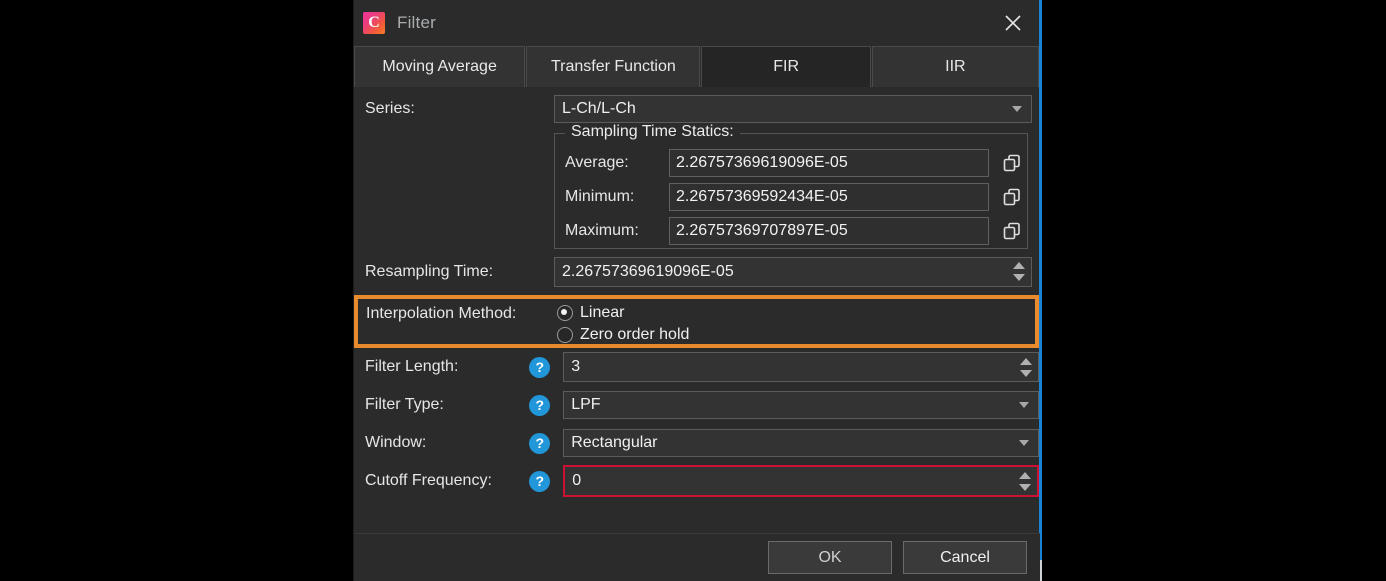 The image size is (1386, 581). I want to click on resampling-time-row: Resampling Time: 2.26757369619096E-05, so click(696, 271).